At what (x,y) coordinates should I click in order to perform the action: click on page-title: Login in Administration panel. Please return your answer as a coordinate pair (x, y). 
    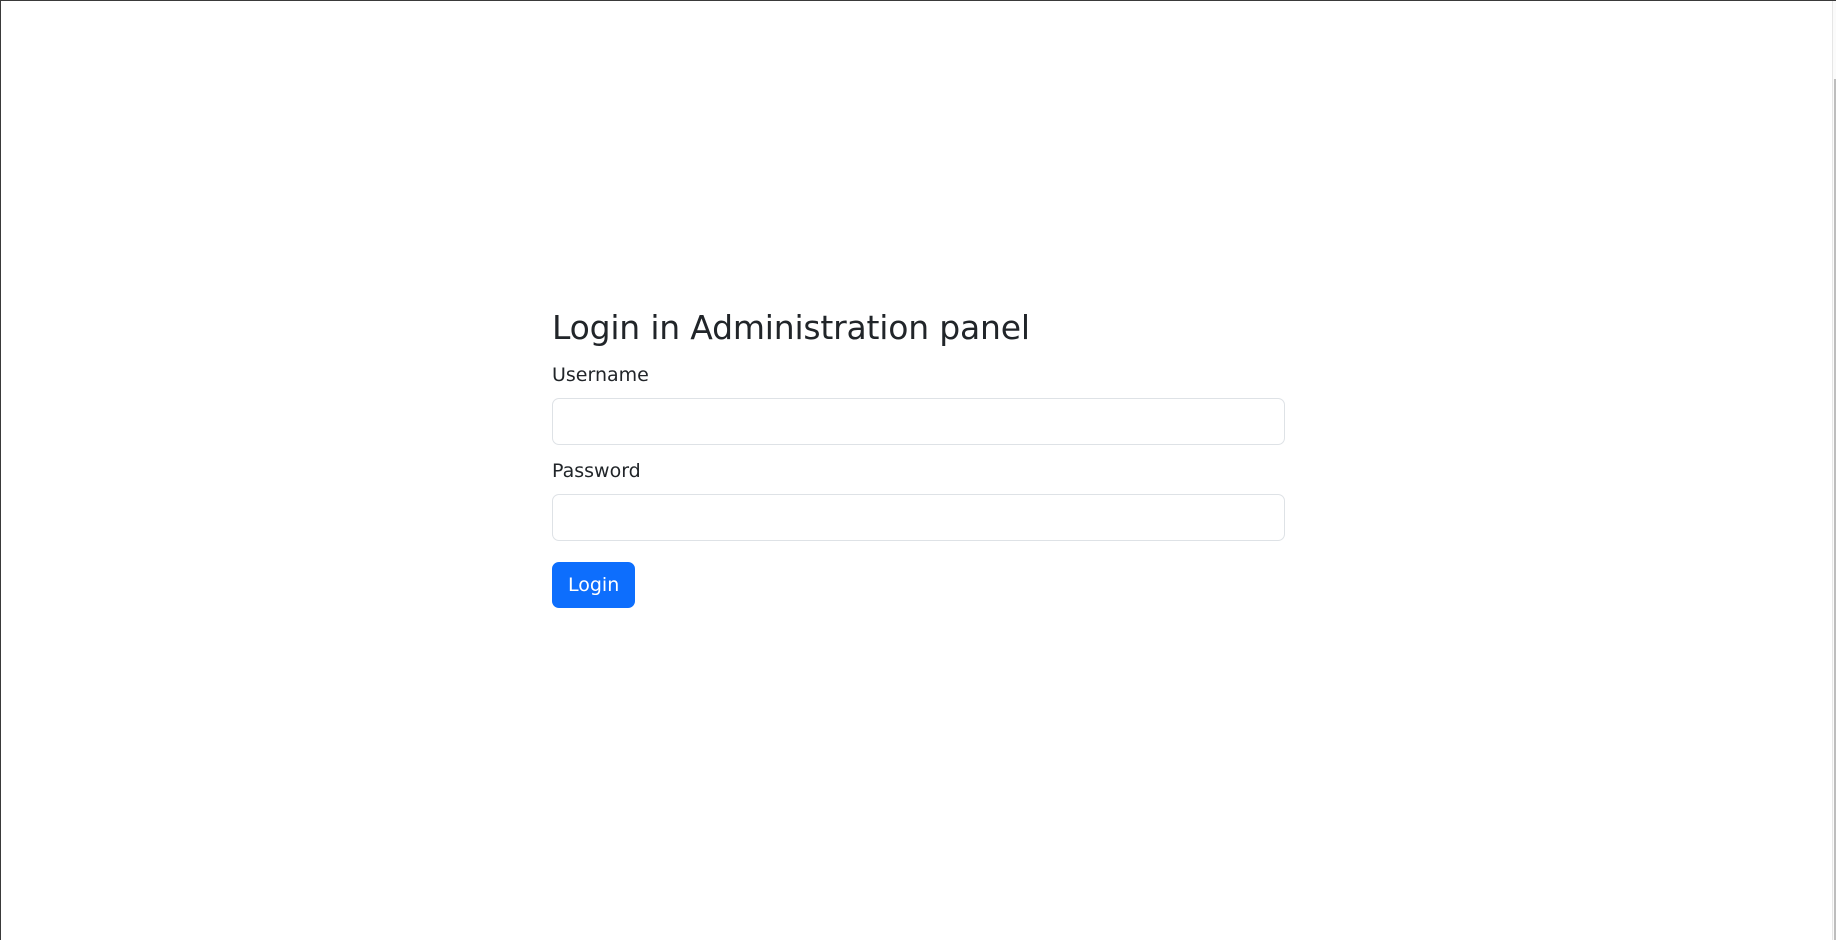
    Looking at the image, I should click on (791, 327).